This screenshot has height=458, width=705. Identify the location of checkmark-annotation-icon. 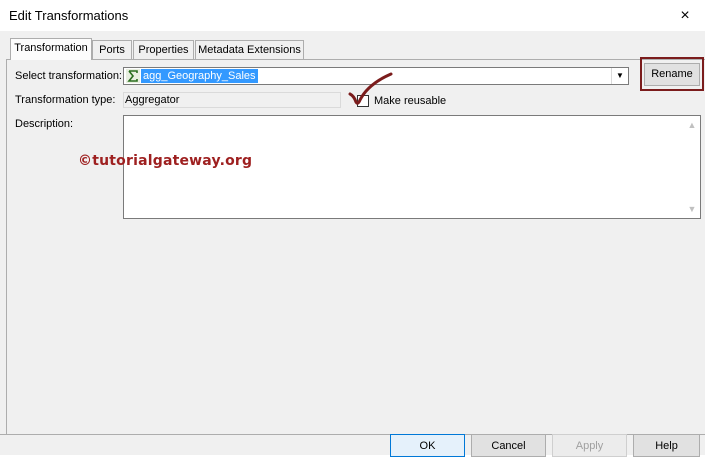
(370, 88).